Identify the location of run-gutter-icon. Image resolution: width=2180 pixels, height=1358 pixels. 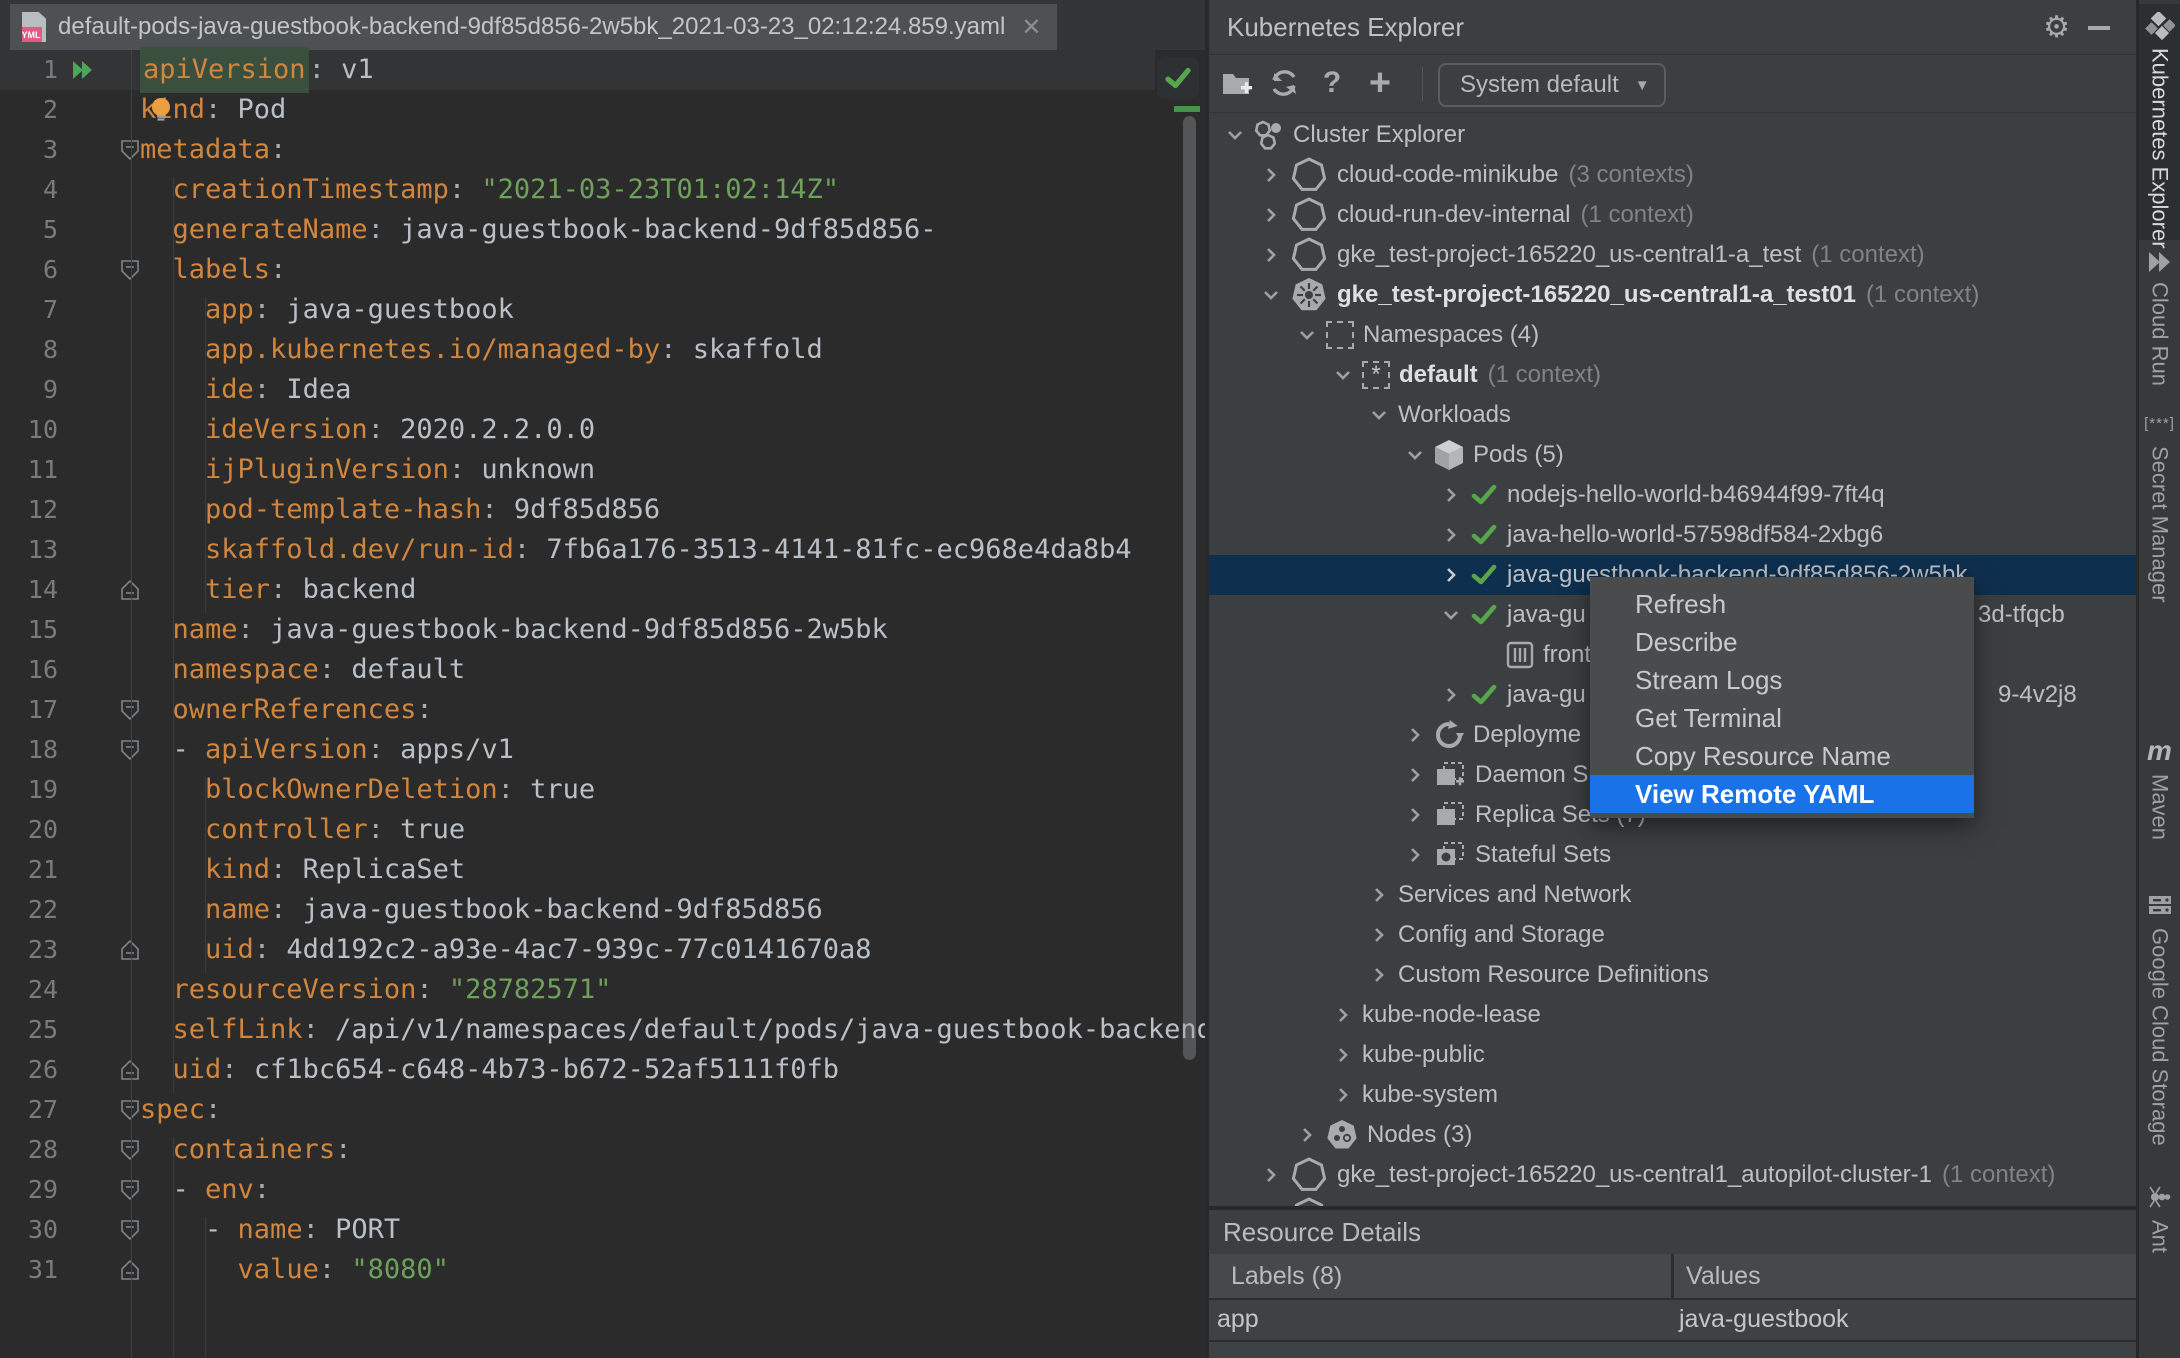
(85, 70).